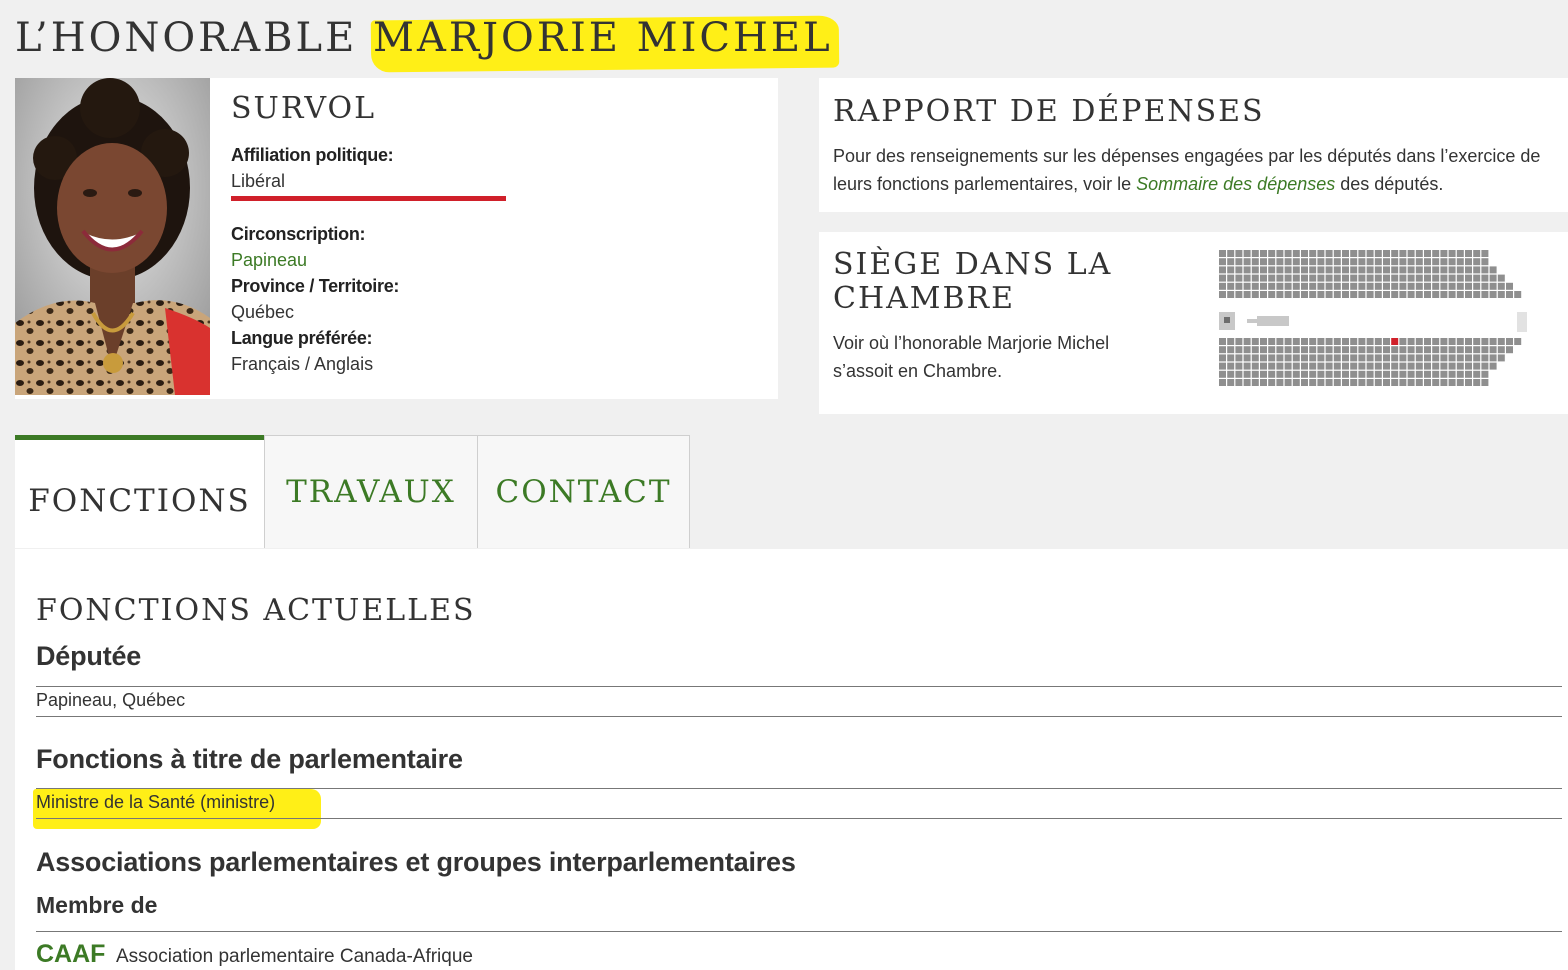  I want to click on tab-travaux: TRAVAUX, so click(371, 491).